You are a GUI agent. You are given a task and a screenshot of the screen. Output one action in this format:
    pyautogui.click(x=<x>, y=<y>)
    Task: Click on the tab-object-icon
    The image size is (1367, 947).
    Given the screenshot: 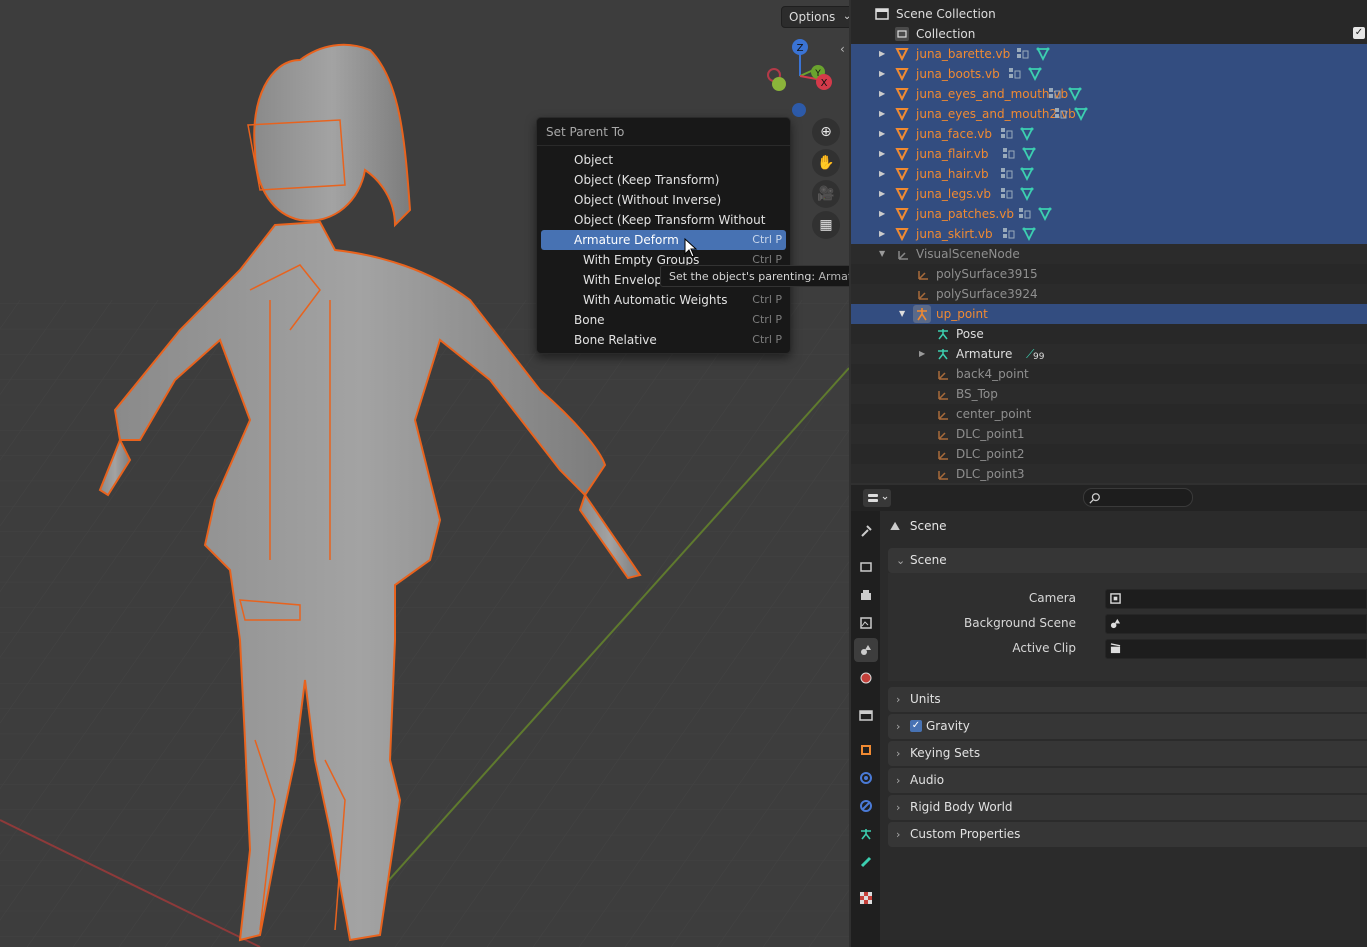 What is the action you would take?
    pyautogui.click(x=866, y=750)
    